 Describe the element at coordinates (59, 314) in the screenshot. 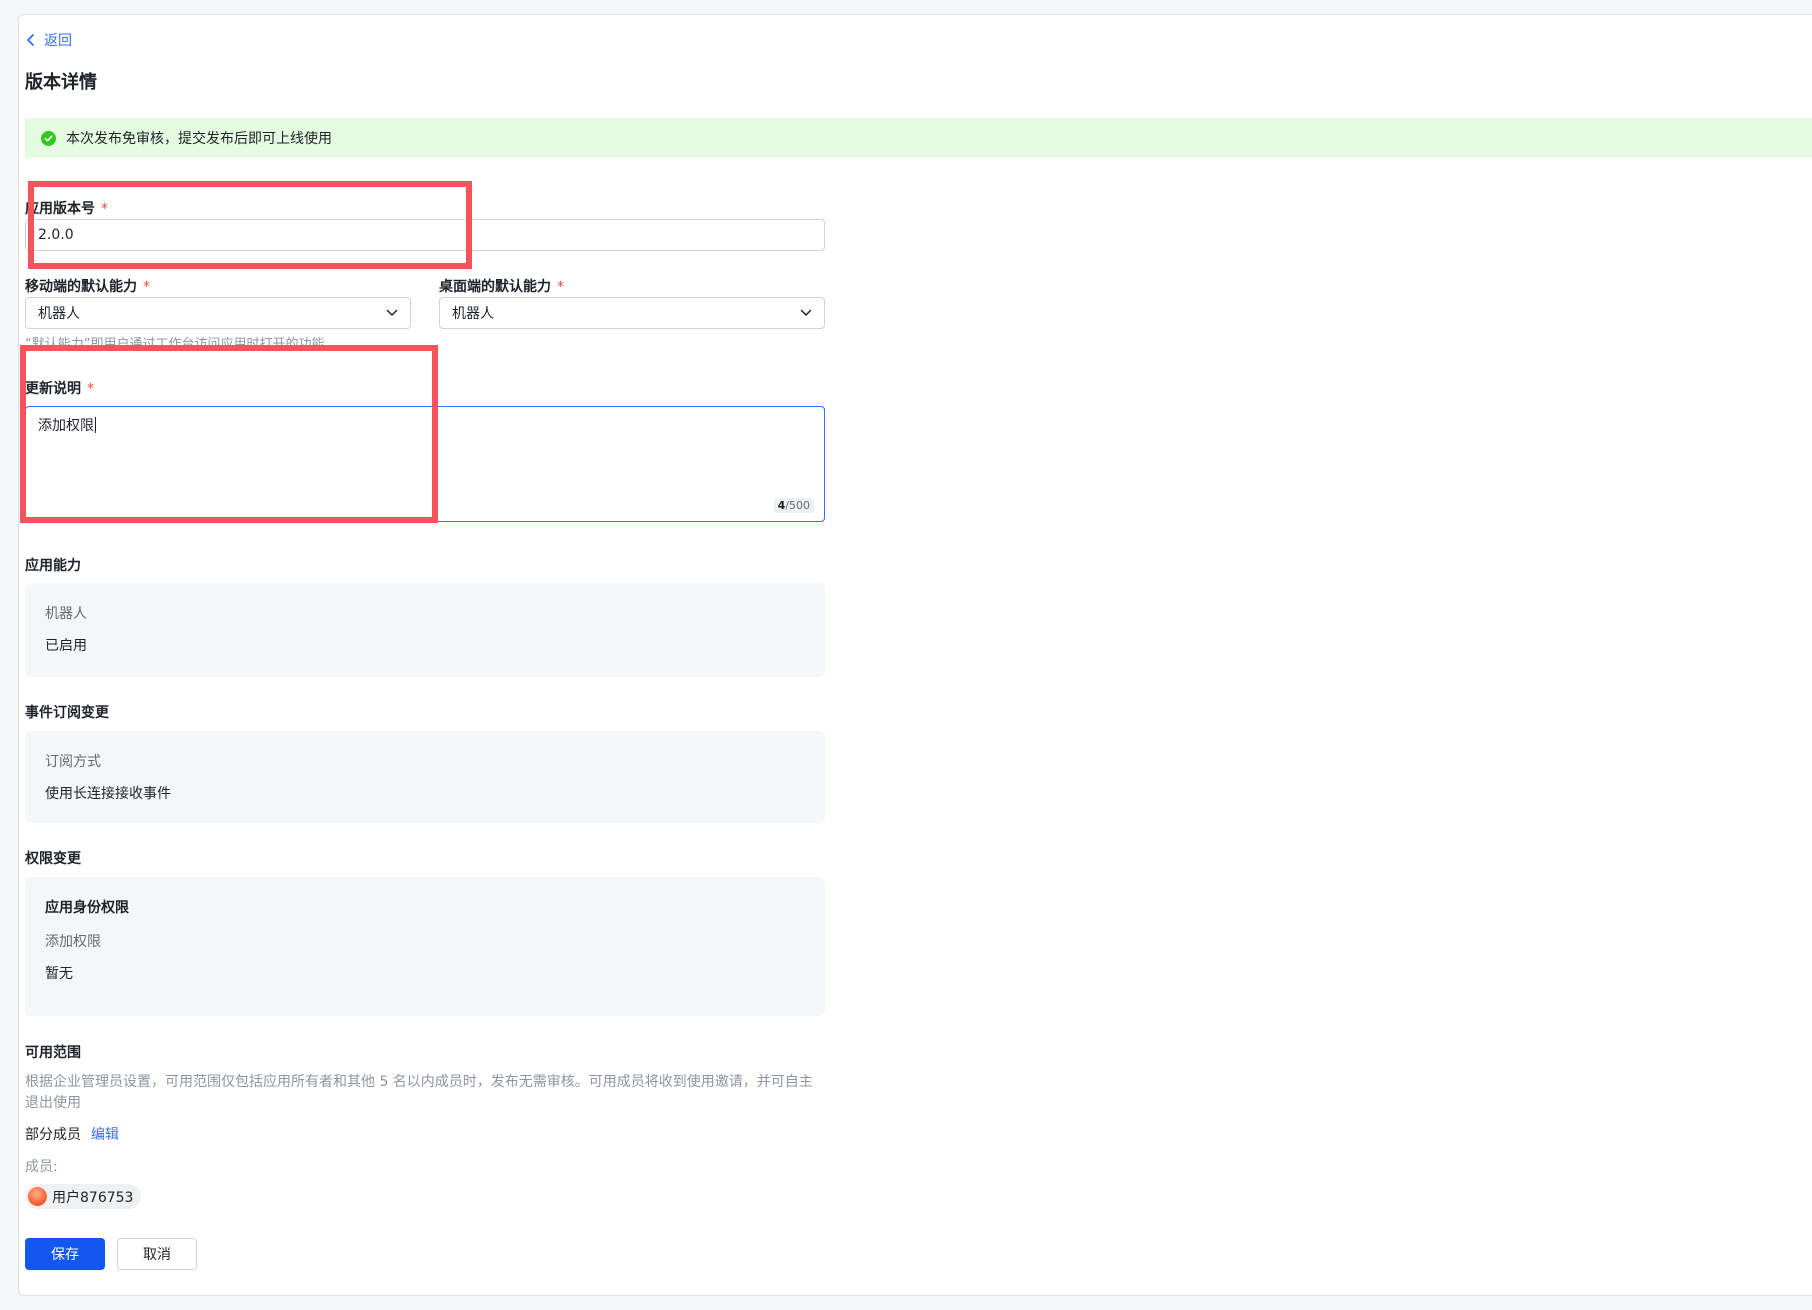

I see `mobile-default-value: 机器人` at that location.